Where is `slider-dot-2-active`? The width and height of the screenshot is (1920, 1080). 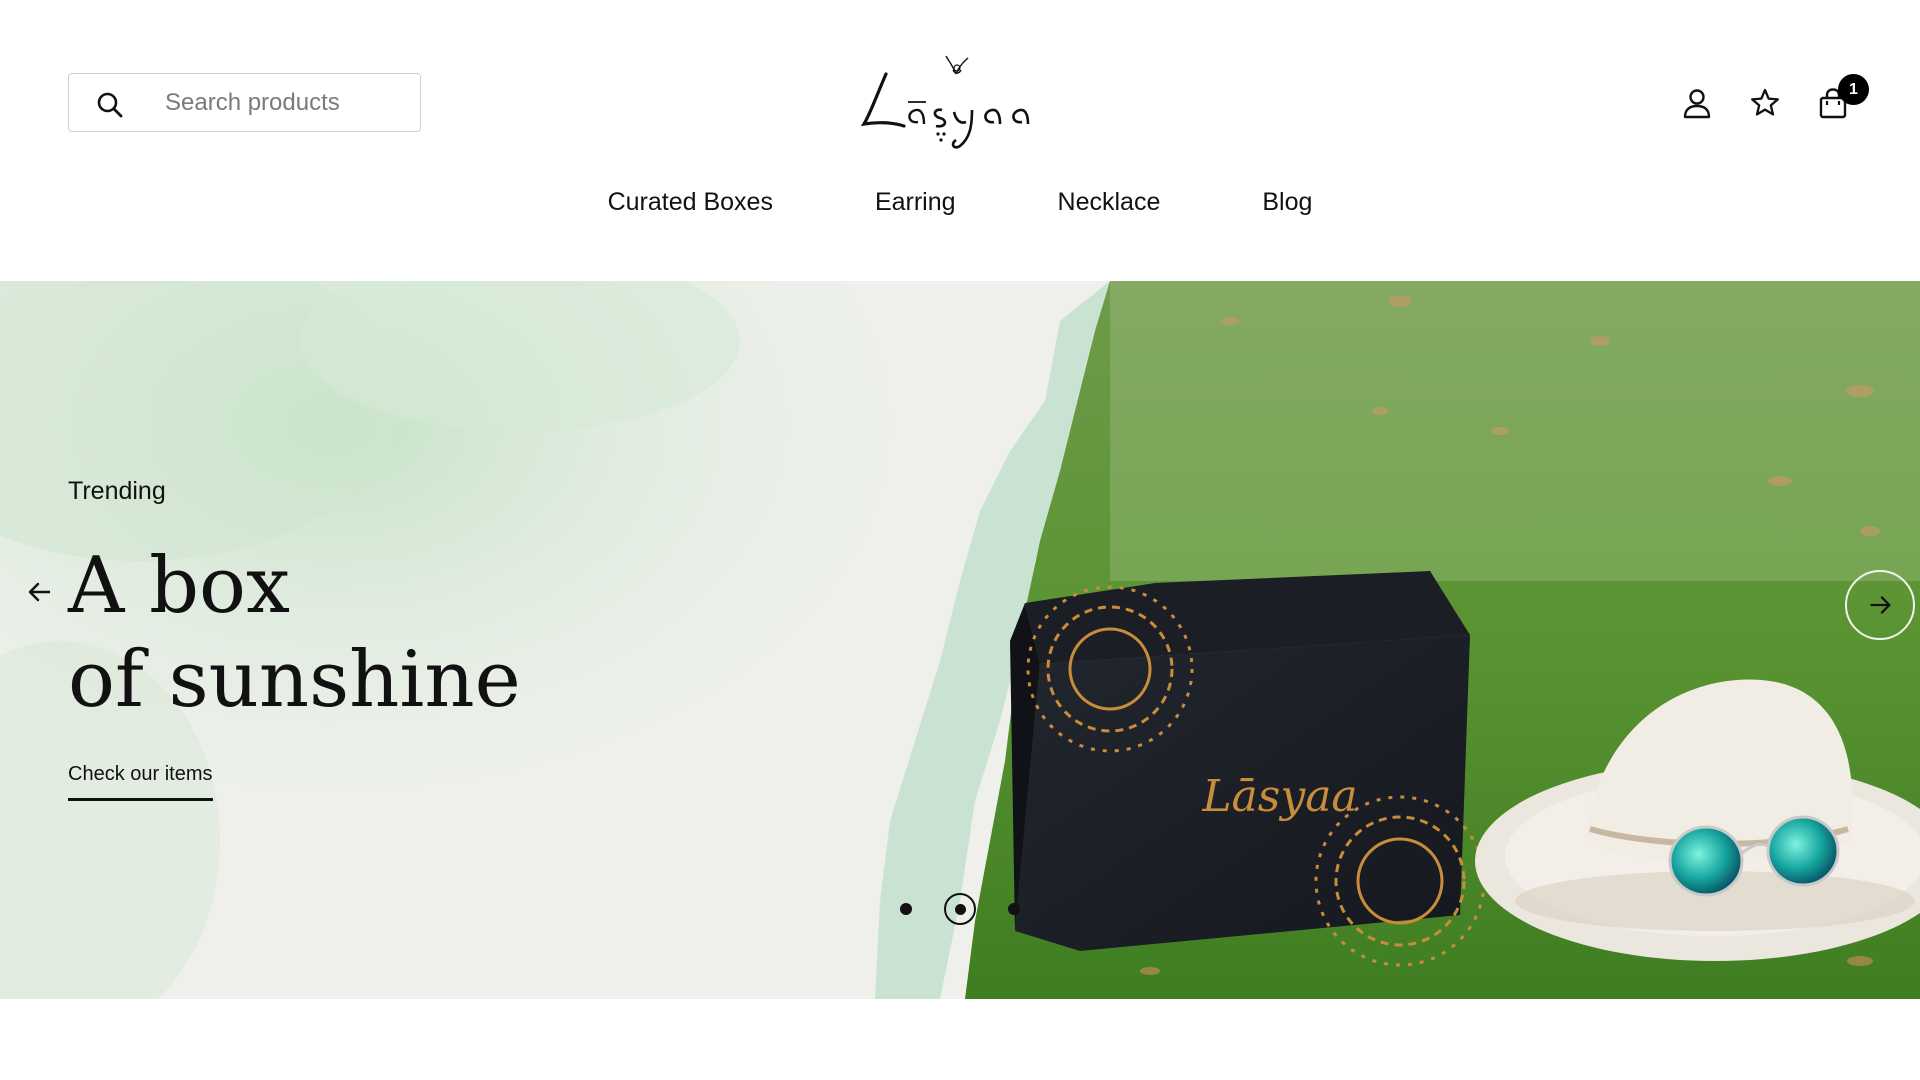
slider-dot-2-active is located at coordinates (960, 909).